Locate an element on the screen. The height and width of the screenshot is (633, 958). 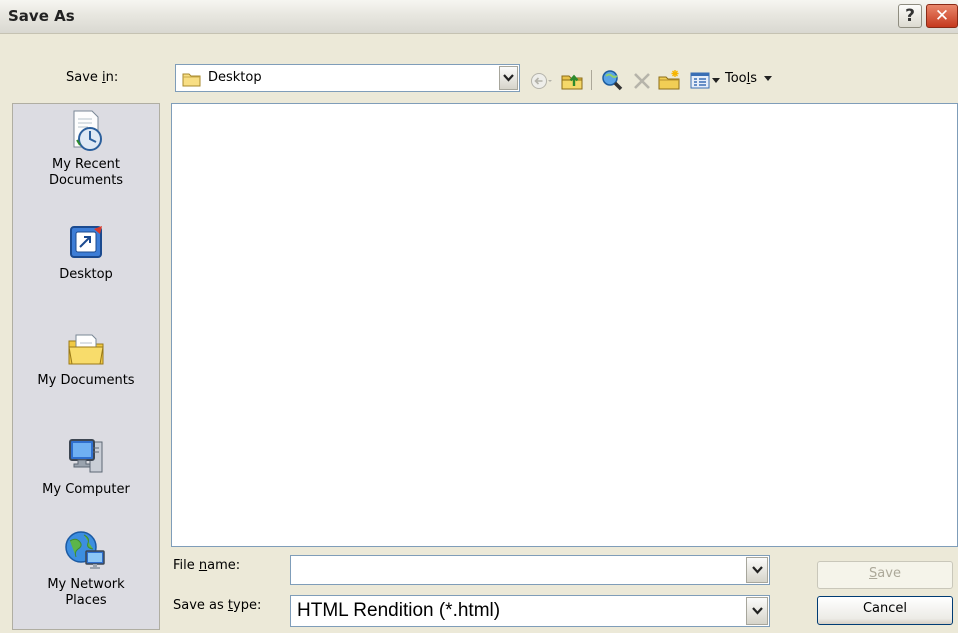
save-as-type-label: Save as type: is located at coordinates (217, 605).